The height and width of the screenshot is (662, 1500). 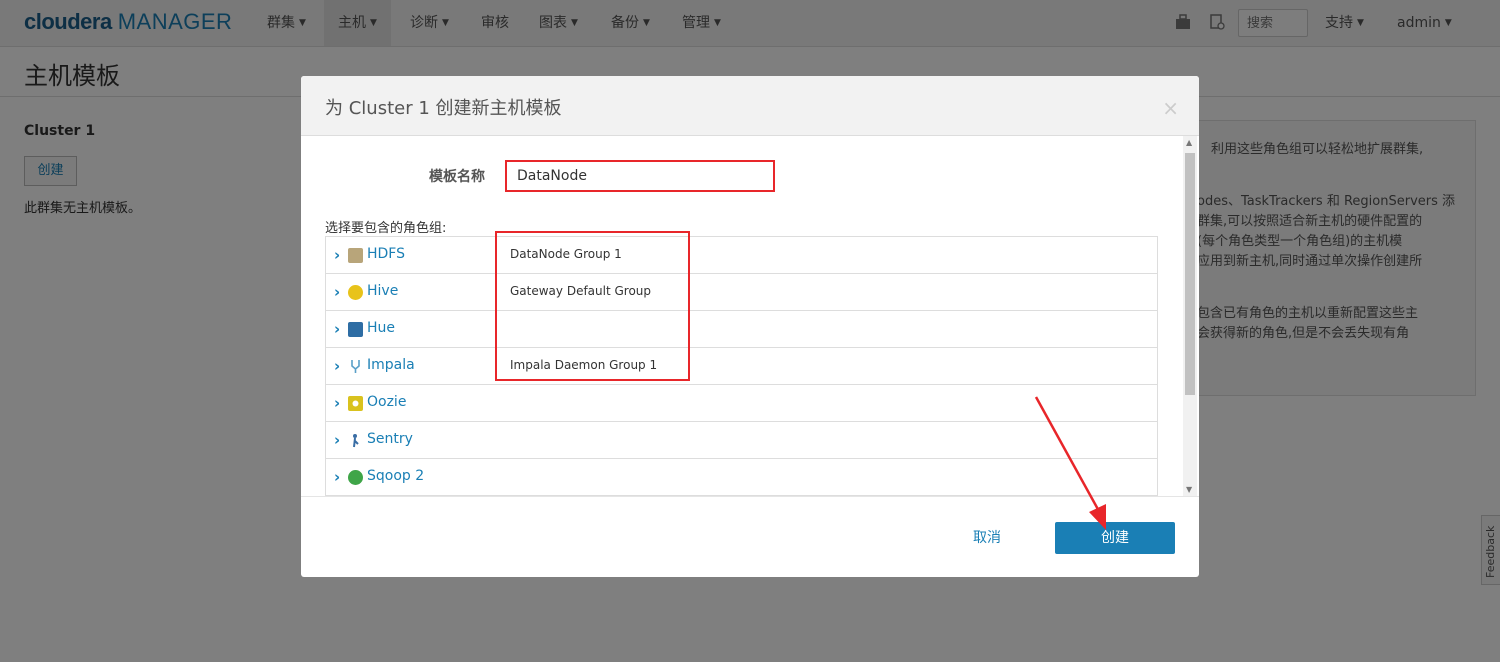 I want to click on create-button: 创建, so click(x=1115, y=538).